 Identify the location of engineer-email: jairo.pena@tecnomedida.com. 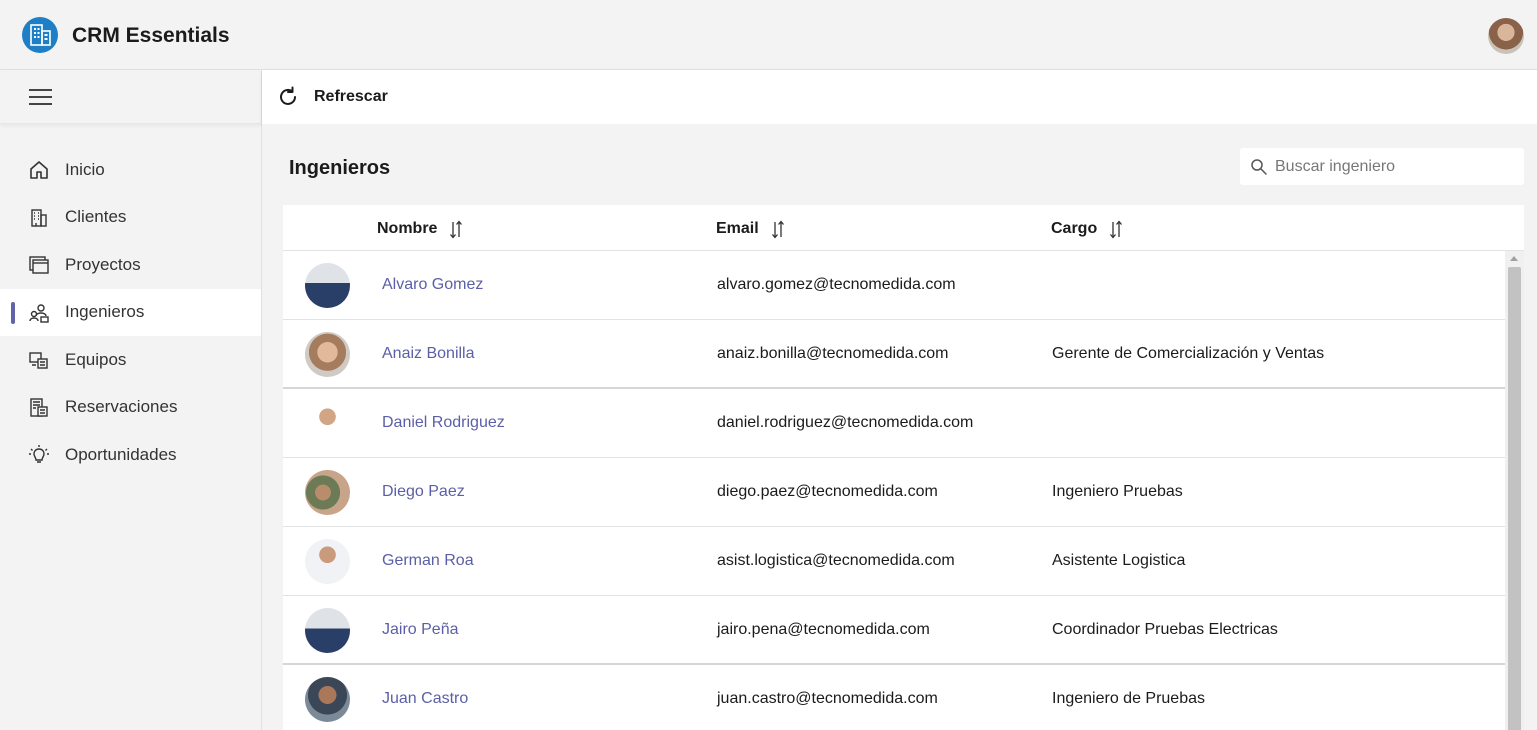
(823, 629).